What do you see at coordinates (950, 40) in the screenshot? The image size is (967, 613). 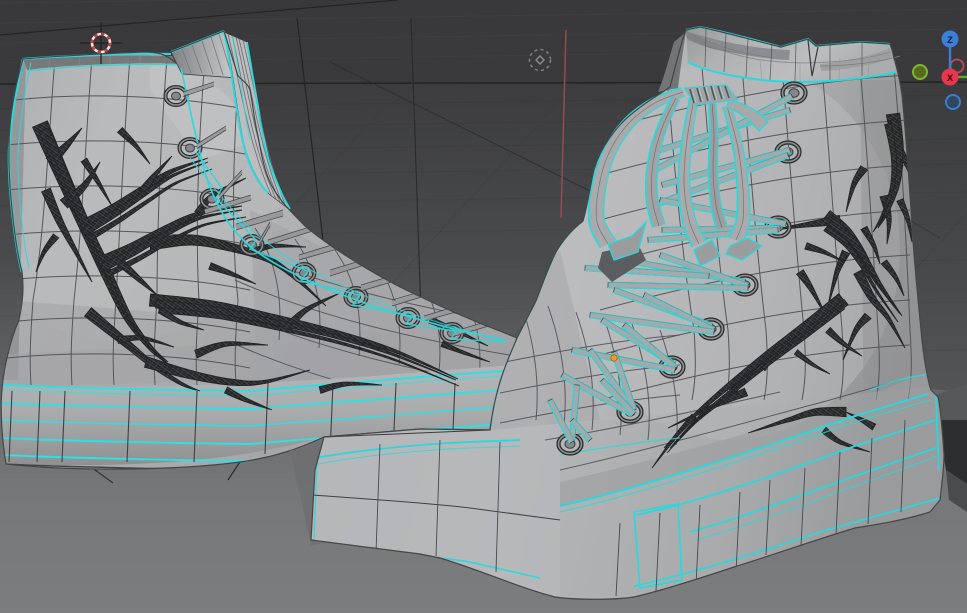 I see `svg-text: Z` at bounding box center [950, 40].